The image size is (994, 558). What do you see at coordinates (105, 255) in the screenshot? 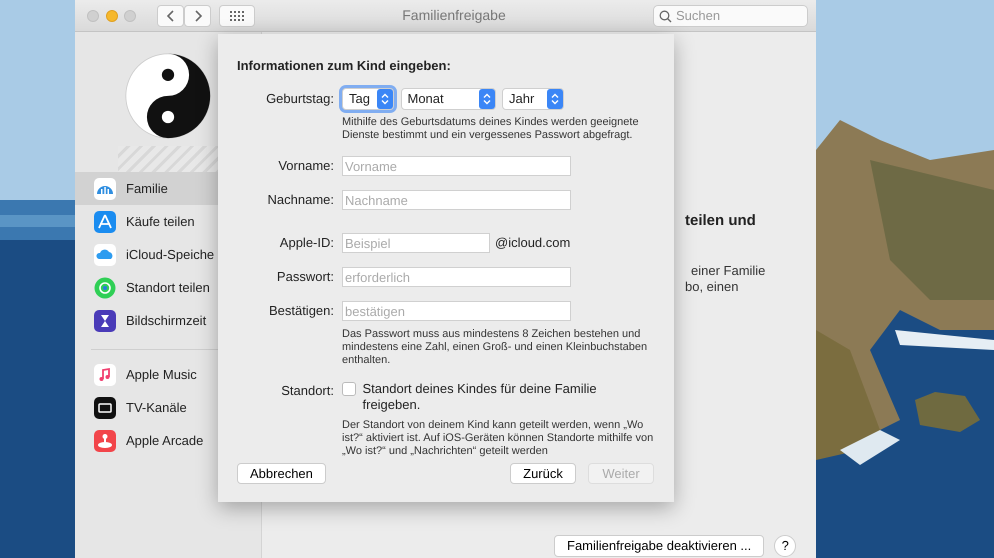
I see `cloud-icon` at bounding box center [105, 255].